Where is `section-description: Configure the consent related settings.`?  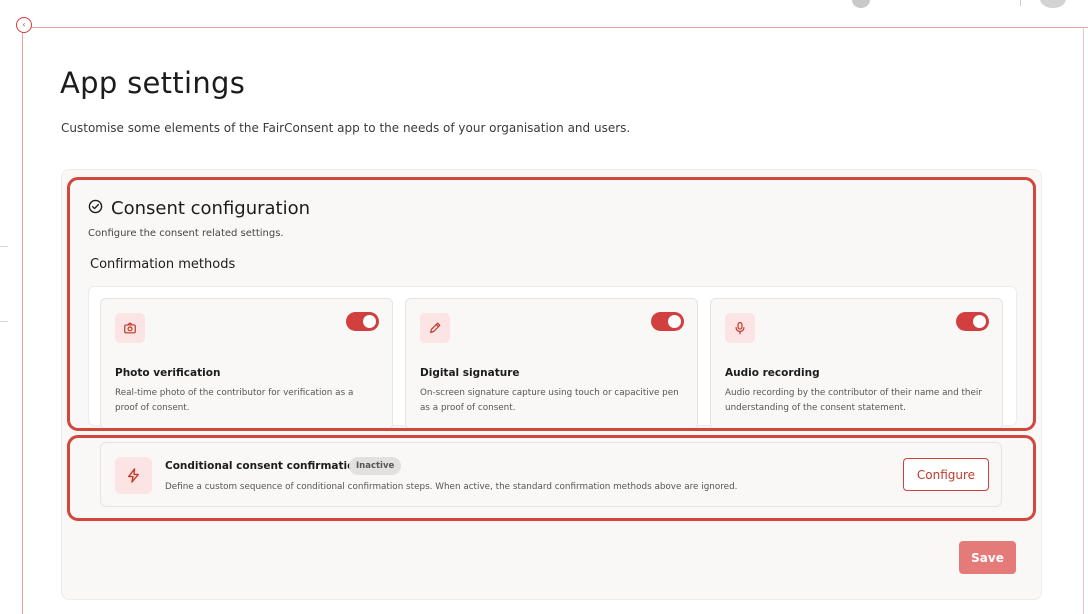
section-description: Configure the consent related settings. is located at coordinates (186, 233).